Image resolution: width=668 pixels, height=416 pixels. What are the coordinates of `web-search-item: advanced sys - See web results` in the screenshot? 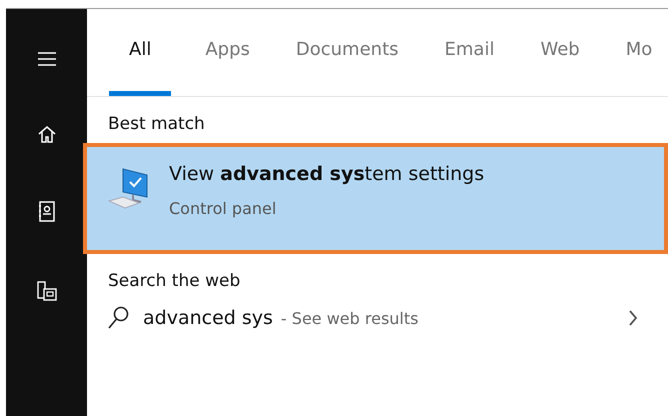 It's located at (377, 308).